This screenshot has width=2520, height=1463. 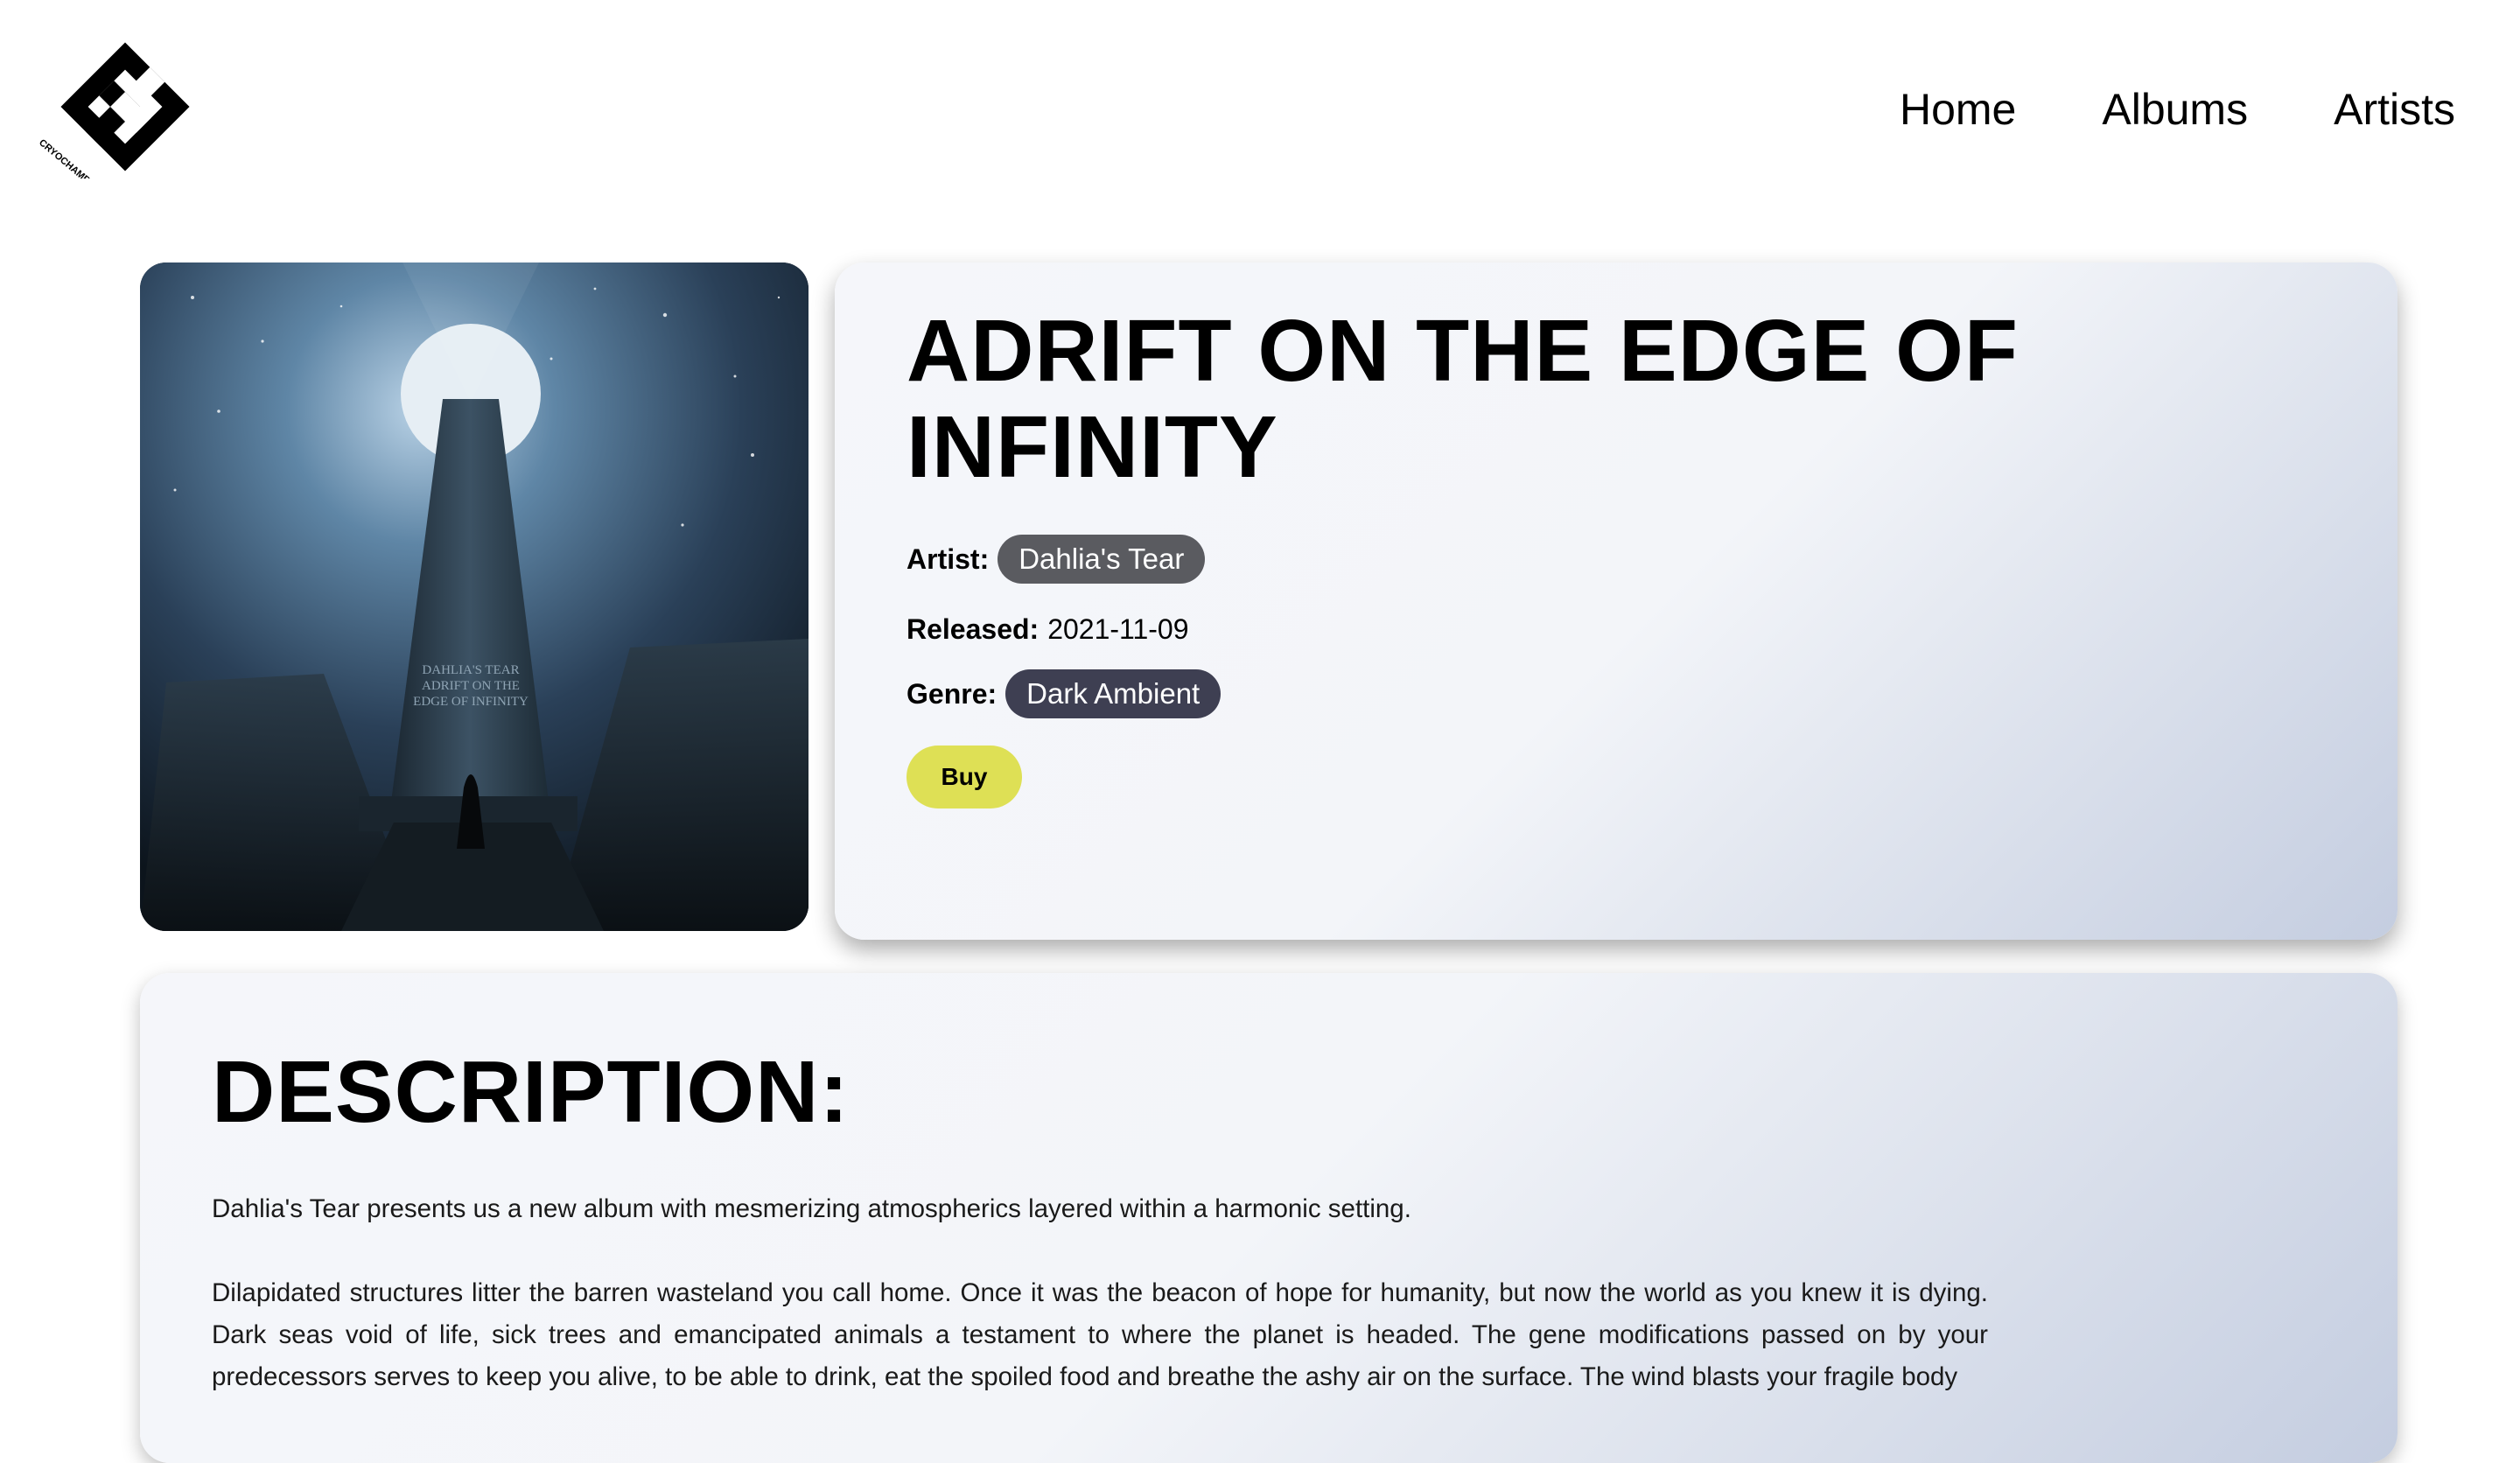 I want to click on nav-artists-link: Artists, so click(x=2394, y=109).